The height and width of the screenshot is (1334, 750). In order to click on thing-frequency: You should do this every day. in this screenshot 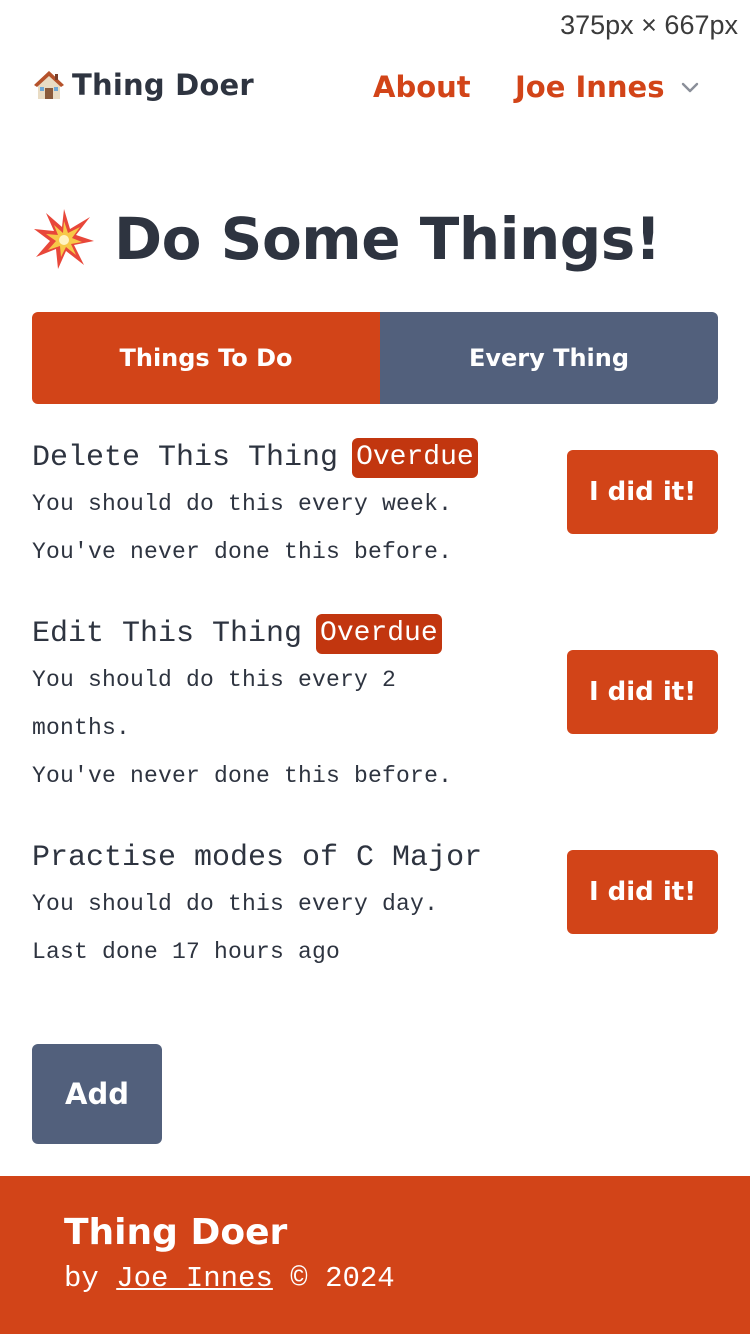, I will do `click(235, 904)`.